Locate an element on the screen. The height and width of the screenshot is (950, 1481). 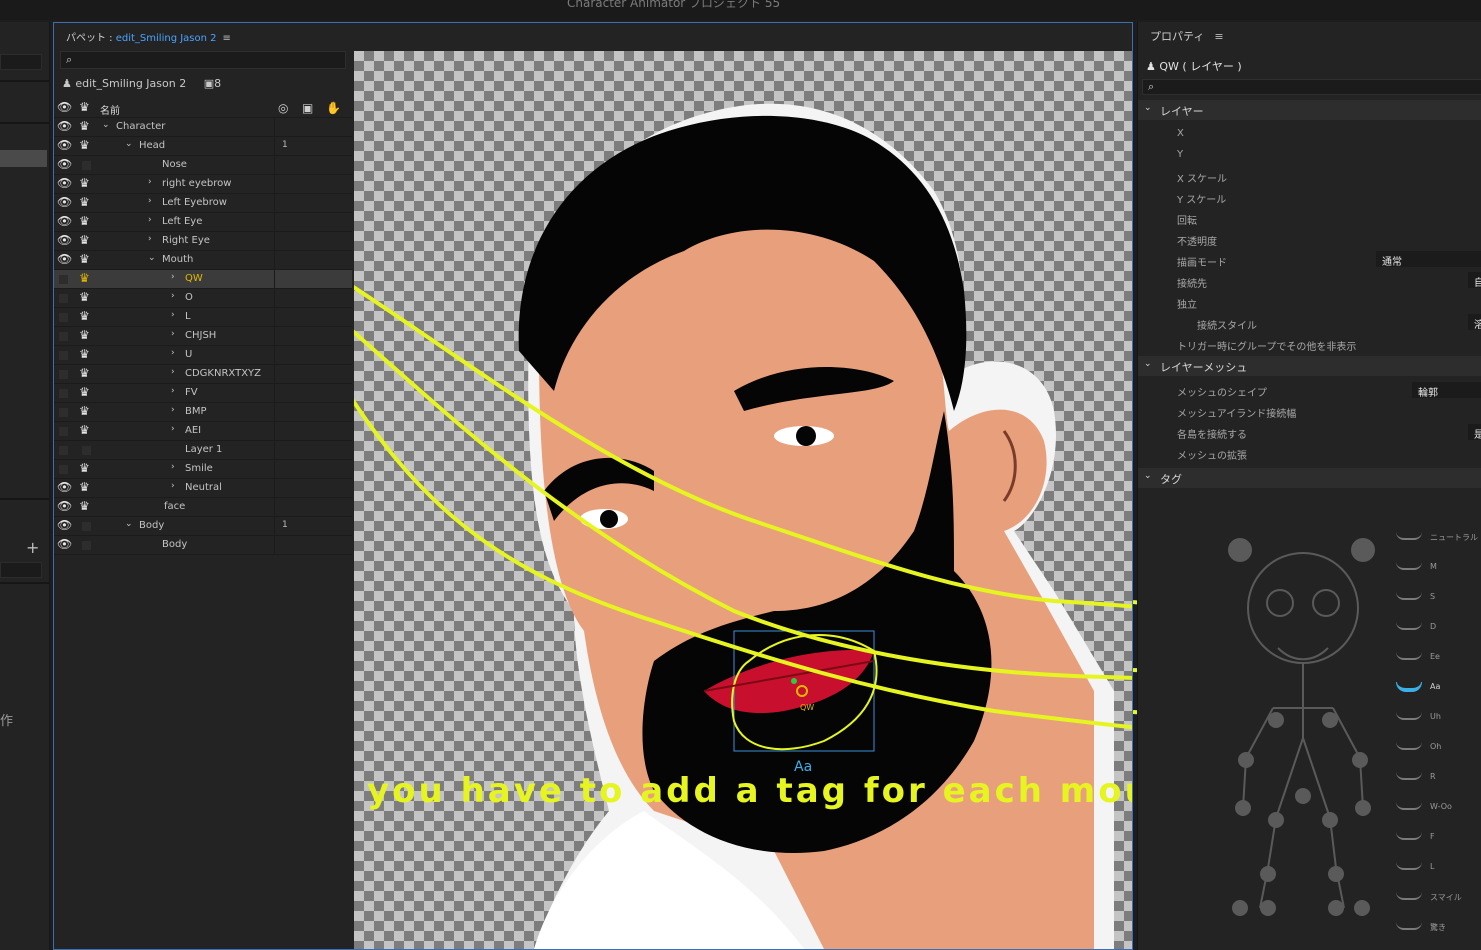
layer-row: ♛ › L is located at coordinates (203, 317).